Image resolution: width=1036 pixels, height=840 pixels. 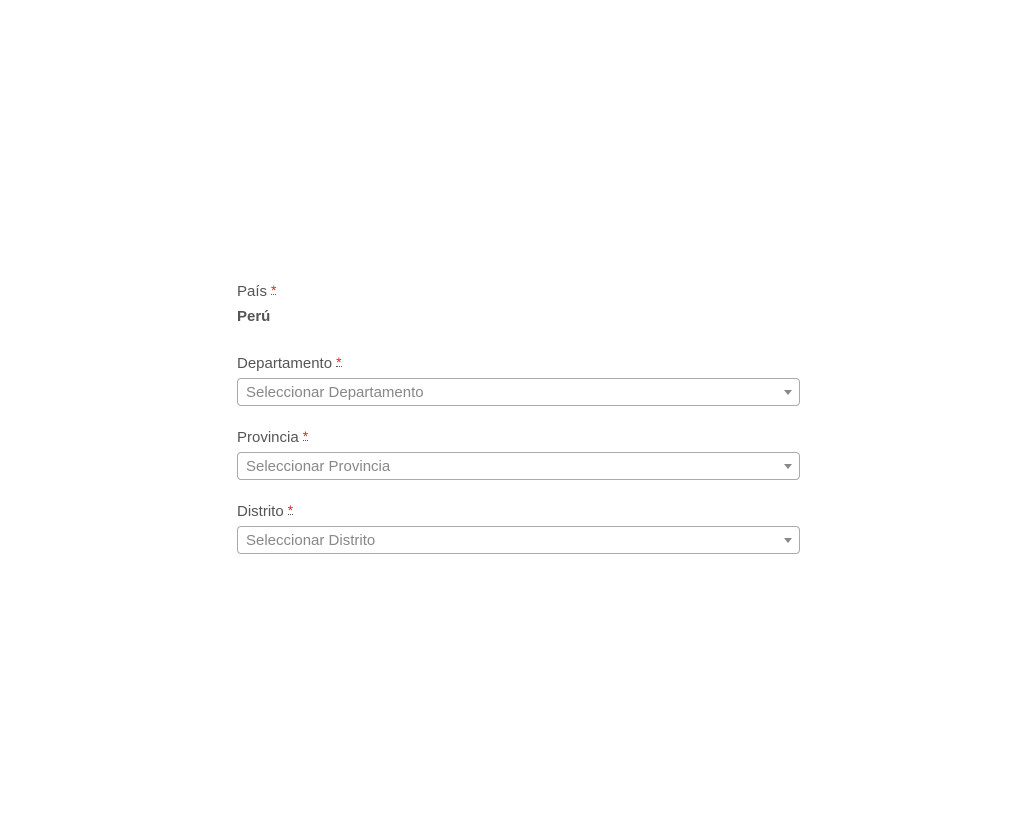 I want to click on district-label-text: Distrito, so click(x=260, y=511).